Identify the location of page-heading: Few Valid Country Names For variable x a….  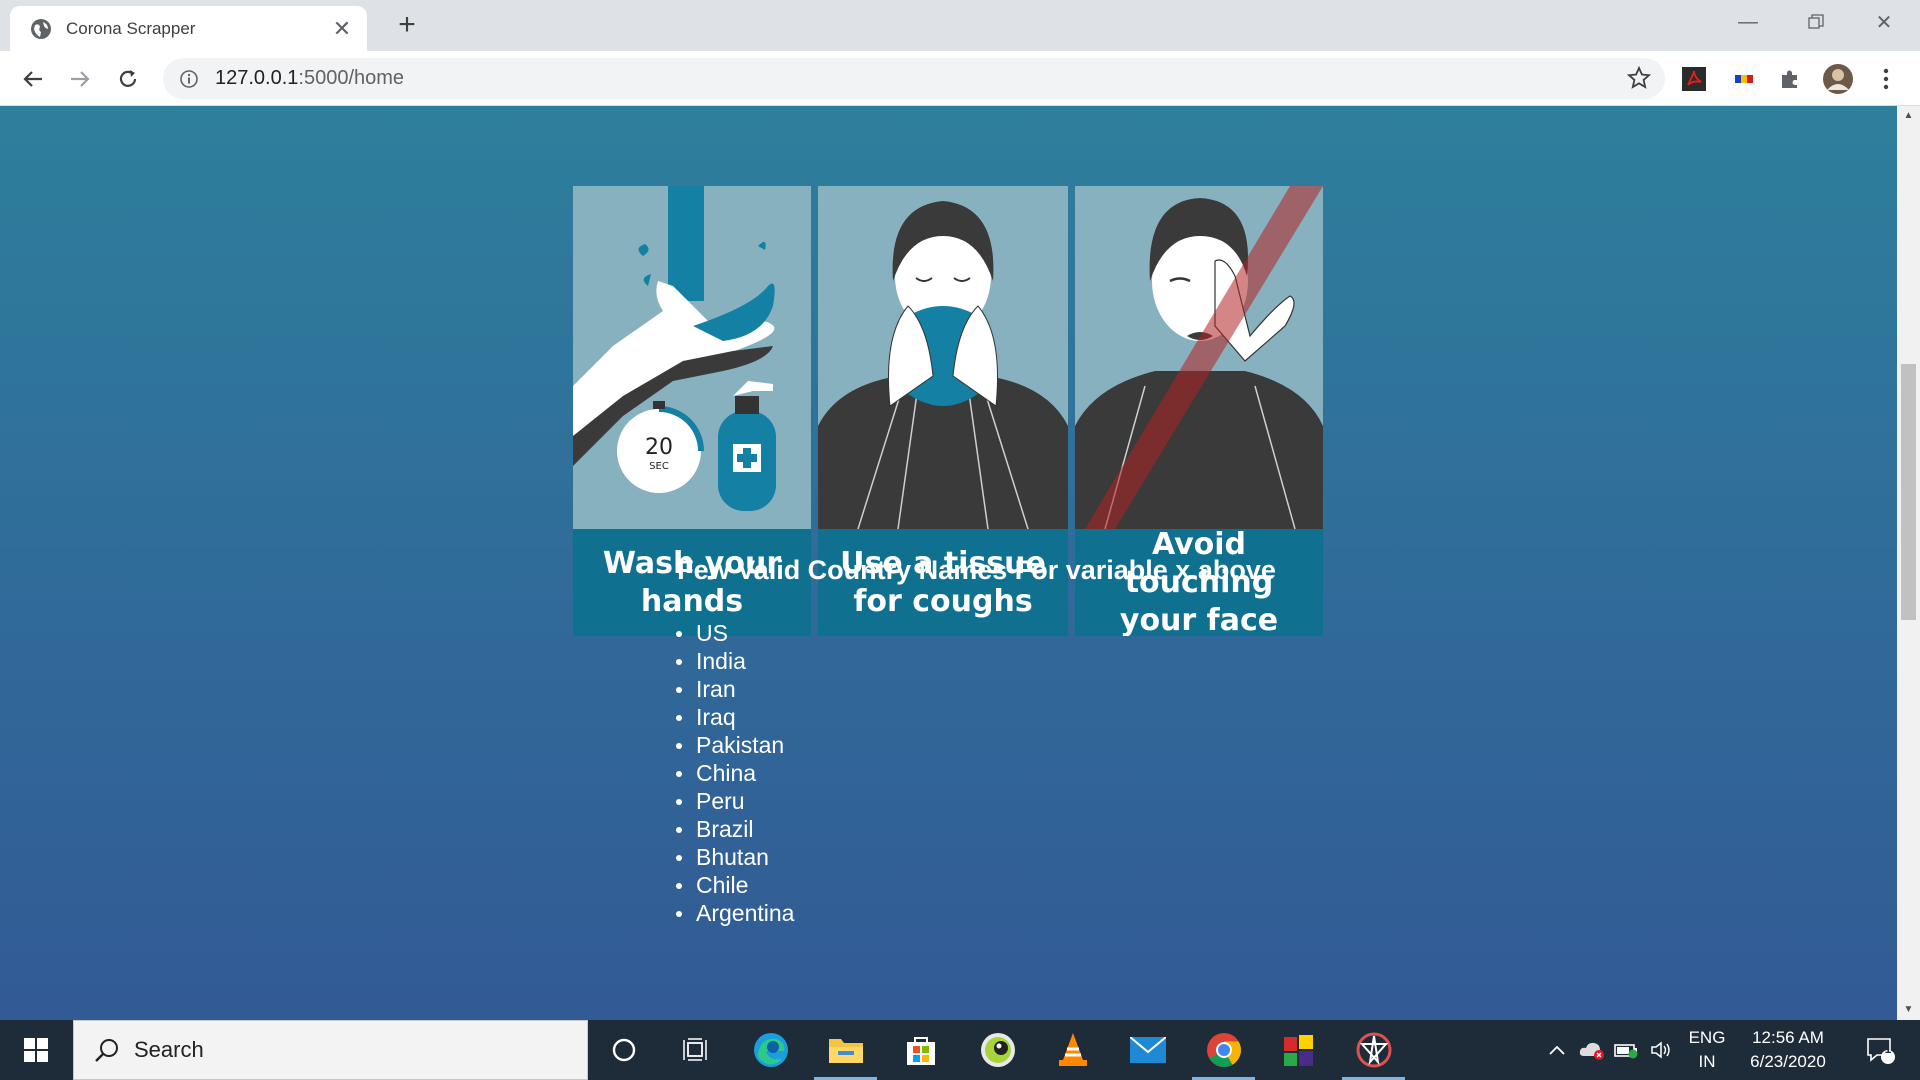
(948, 570).